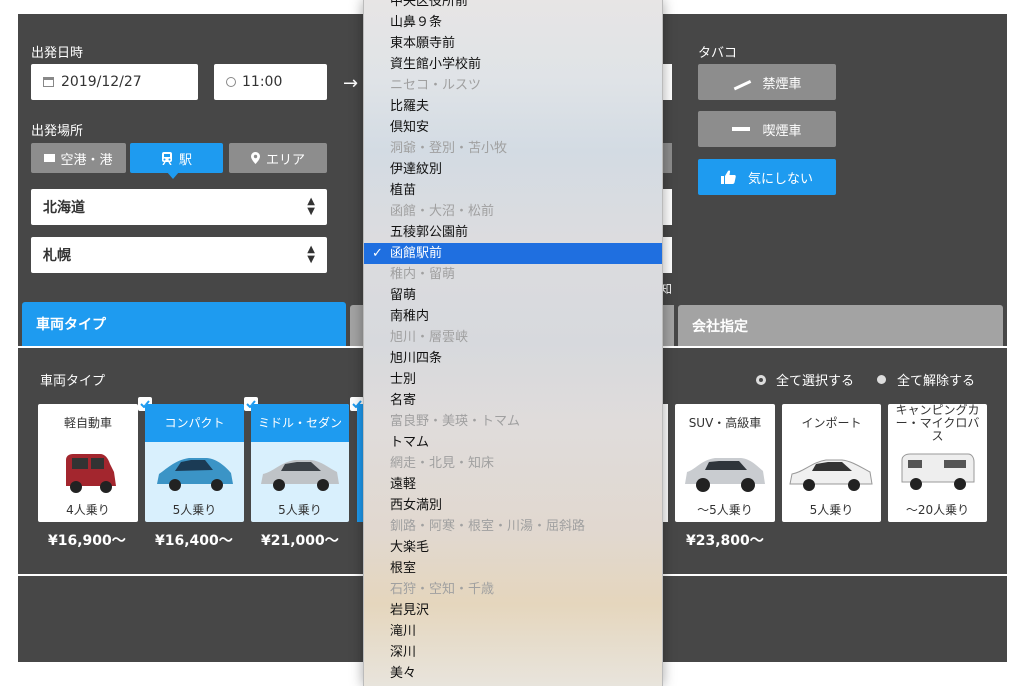 The image size is (1024, 686). What do you see at coordinates (87, 422) in the screenshot?
I see `vehicle-card-name: 軽自動車` at bounding box center [87, 422].